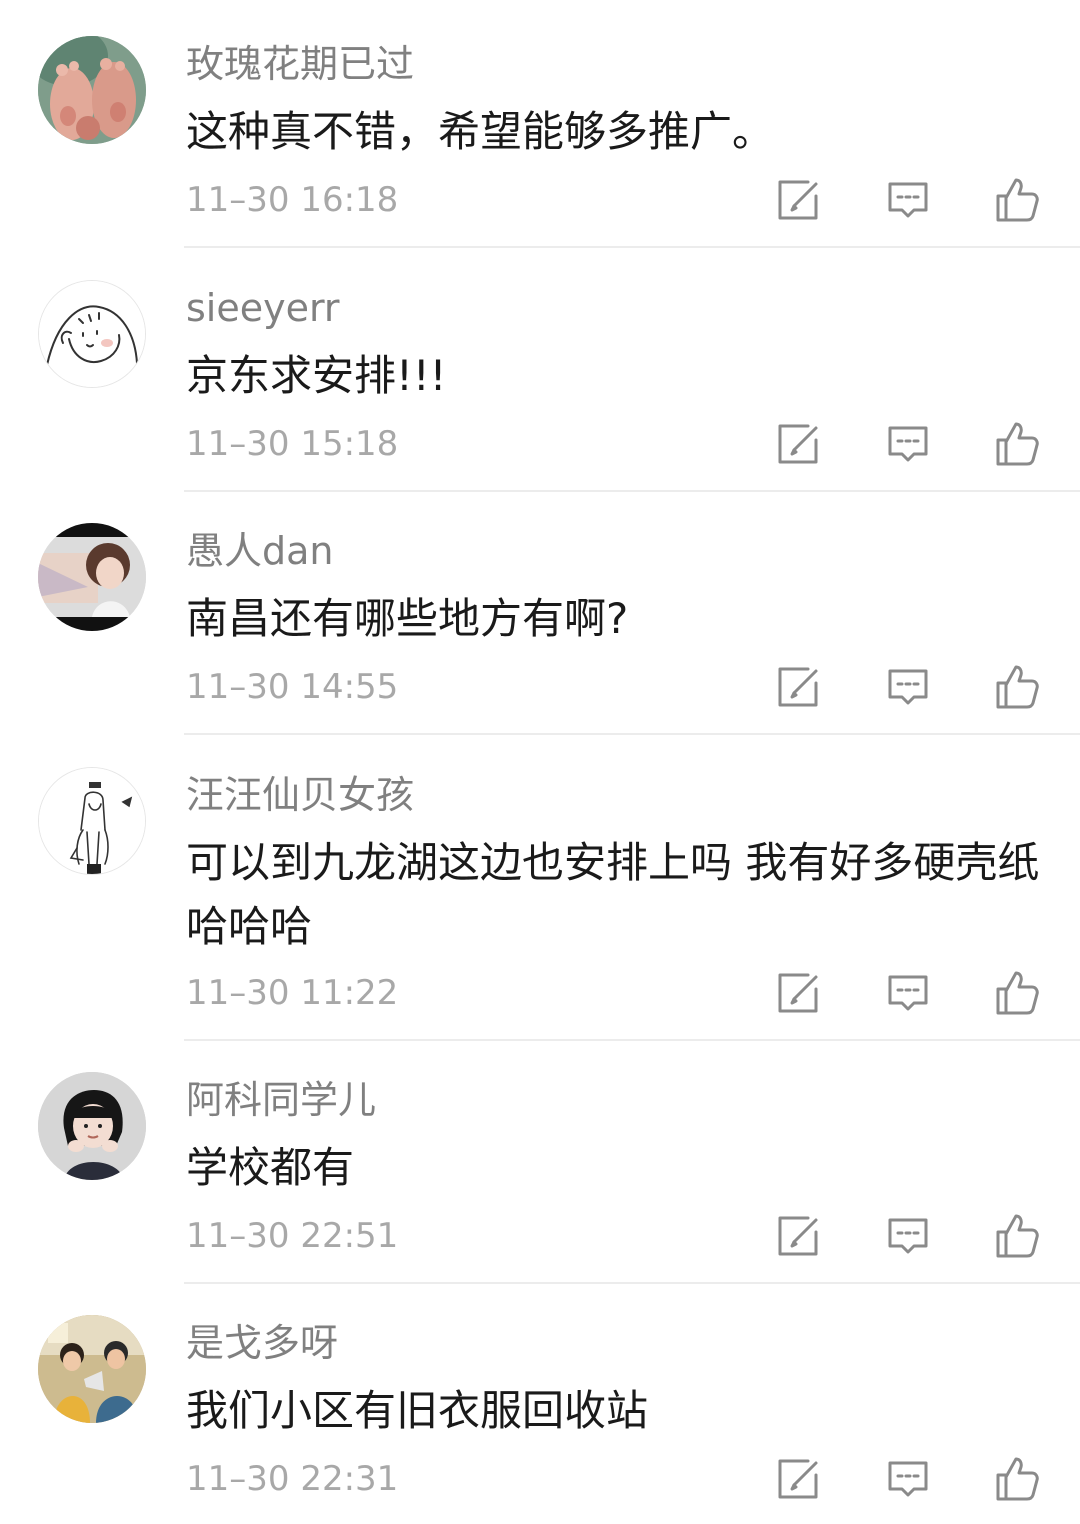 Image resolution: width=1080 pixels, height=1524 pixels. I want to click on comment-time: 11–30 22:51, so click(292, 1236).